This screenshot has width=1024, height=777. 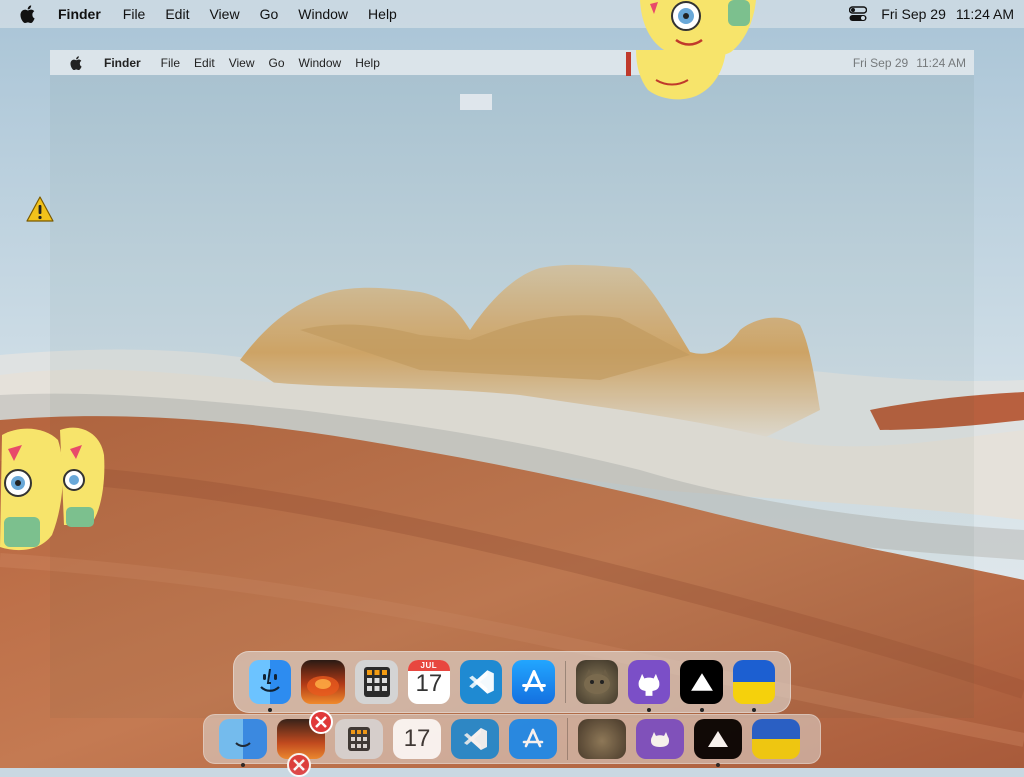 I want to click on ghost-dock-vscode, so click(x=475, y=739).